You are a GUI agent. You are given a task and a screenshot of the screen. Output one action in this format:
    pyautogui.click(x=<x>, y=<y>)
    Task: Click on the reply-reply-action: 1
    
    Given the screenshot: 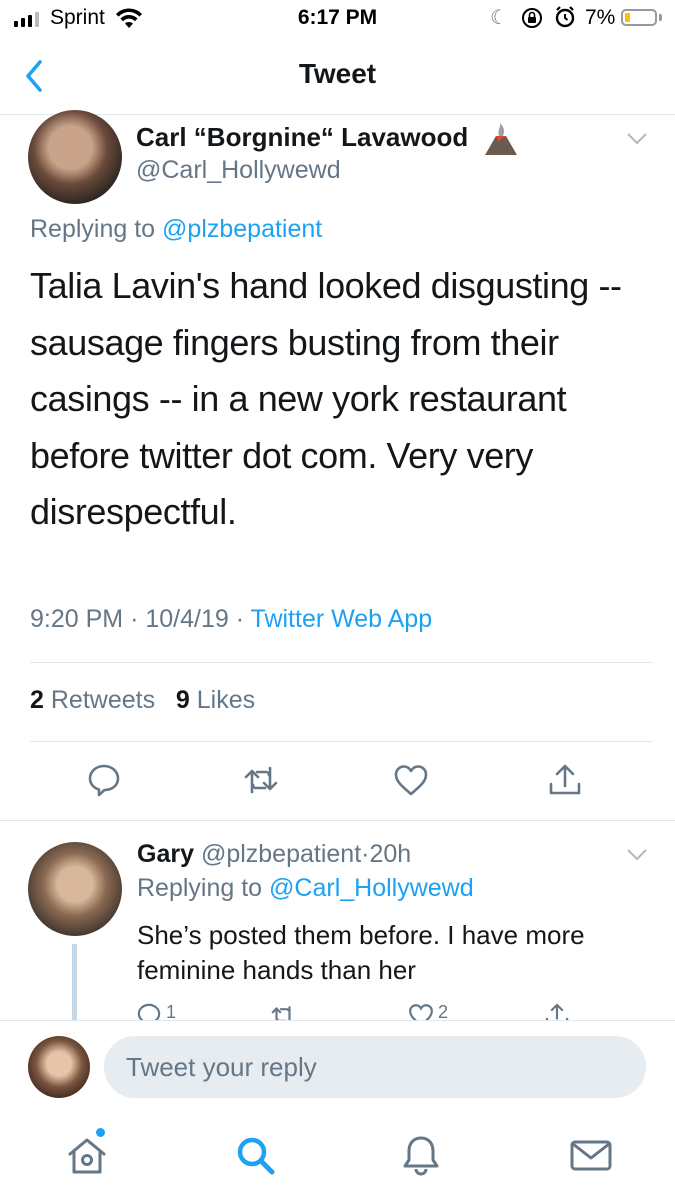 What is the action you would take?
    pyautogui.click(x=156, y=1011)
    